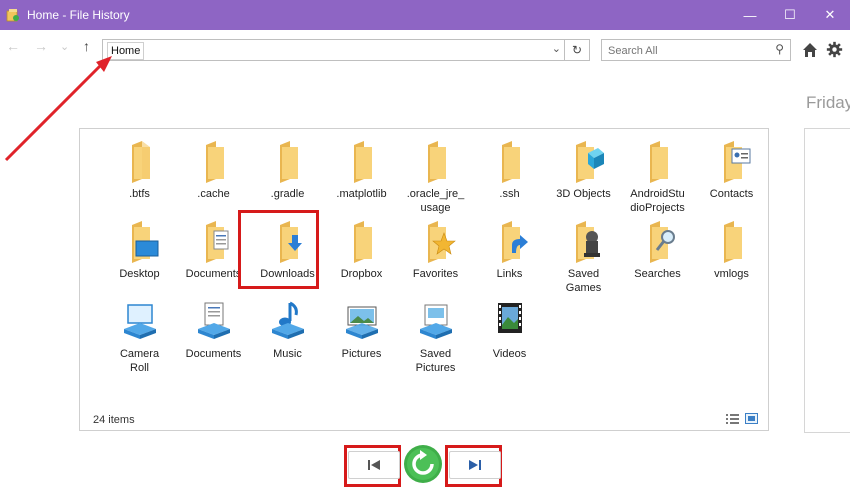 This screenshot has width=850, height=494. I want to click on file-label: AndroidStu dioProjects, so click(657, 201).